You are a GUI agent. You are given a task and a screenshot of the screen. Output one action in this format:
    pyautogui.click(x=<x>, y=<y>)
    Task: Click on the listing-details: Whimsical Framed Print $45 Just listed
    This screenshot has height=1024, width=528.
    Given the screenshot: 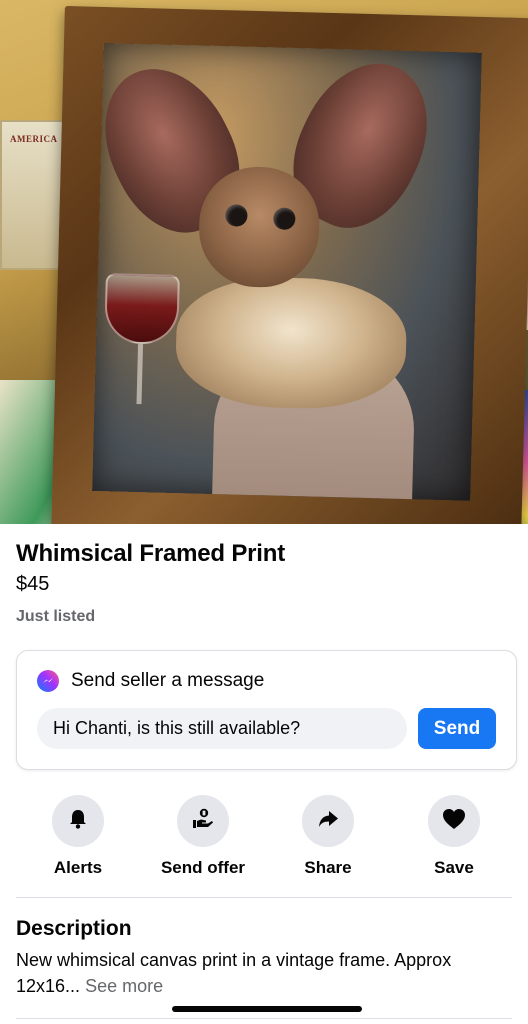 What is the action you would take?
    pyautogui.click(x=264, y=583)
    